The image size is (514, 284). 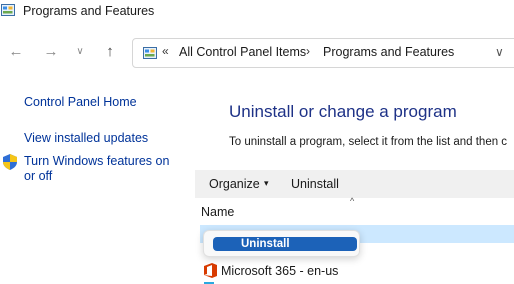 I want to click on uninstall-toolbar-button: Uninstall, so click(x=315, y=184).